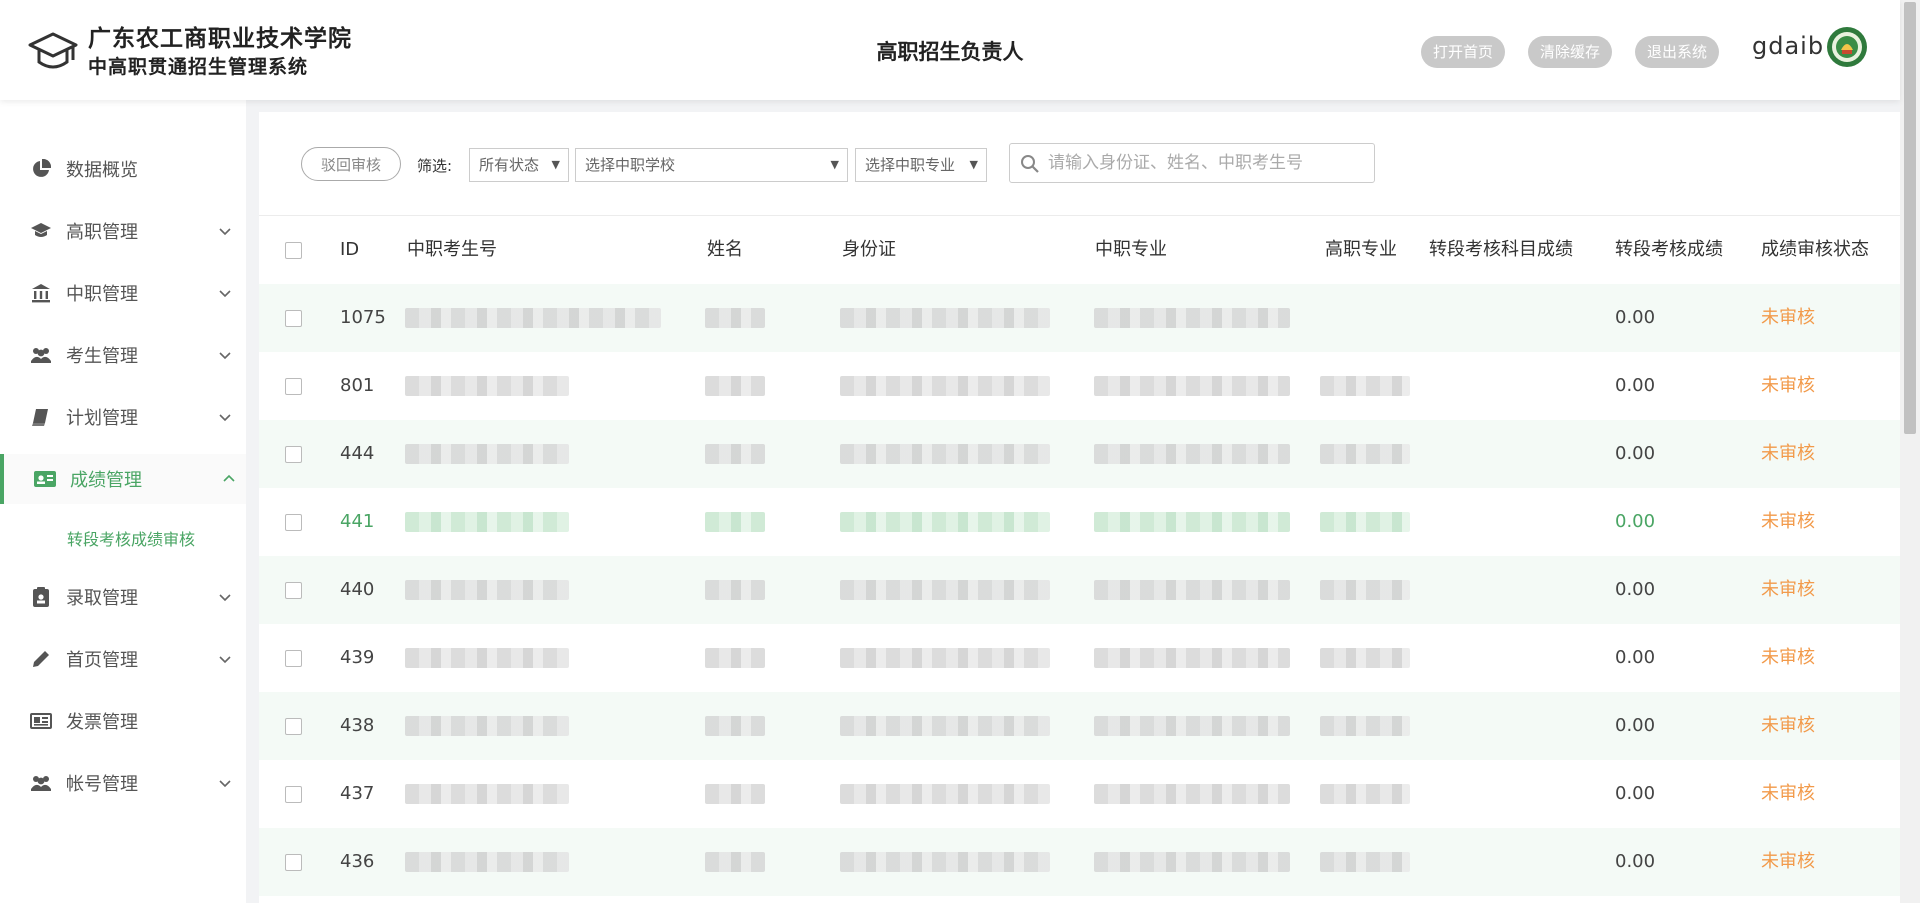  I want to click on invoice-icon, so click(41, 721).